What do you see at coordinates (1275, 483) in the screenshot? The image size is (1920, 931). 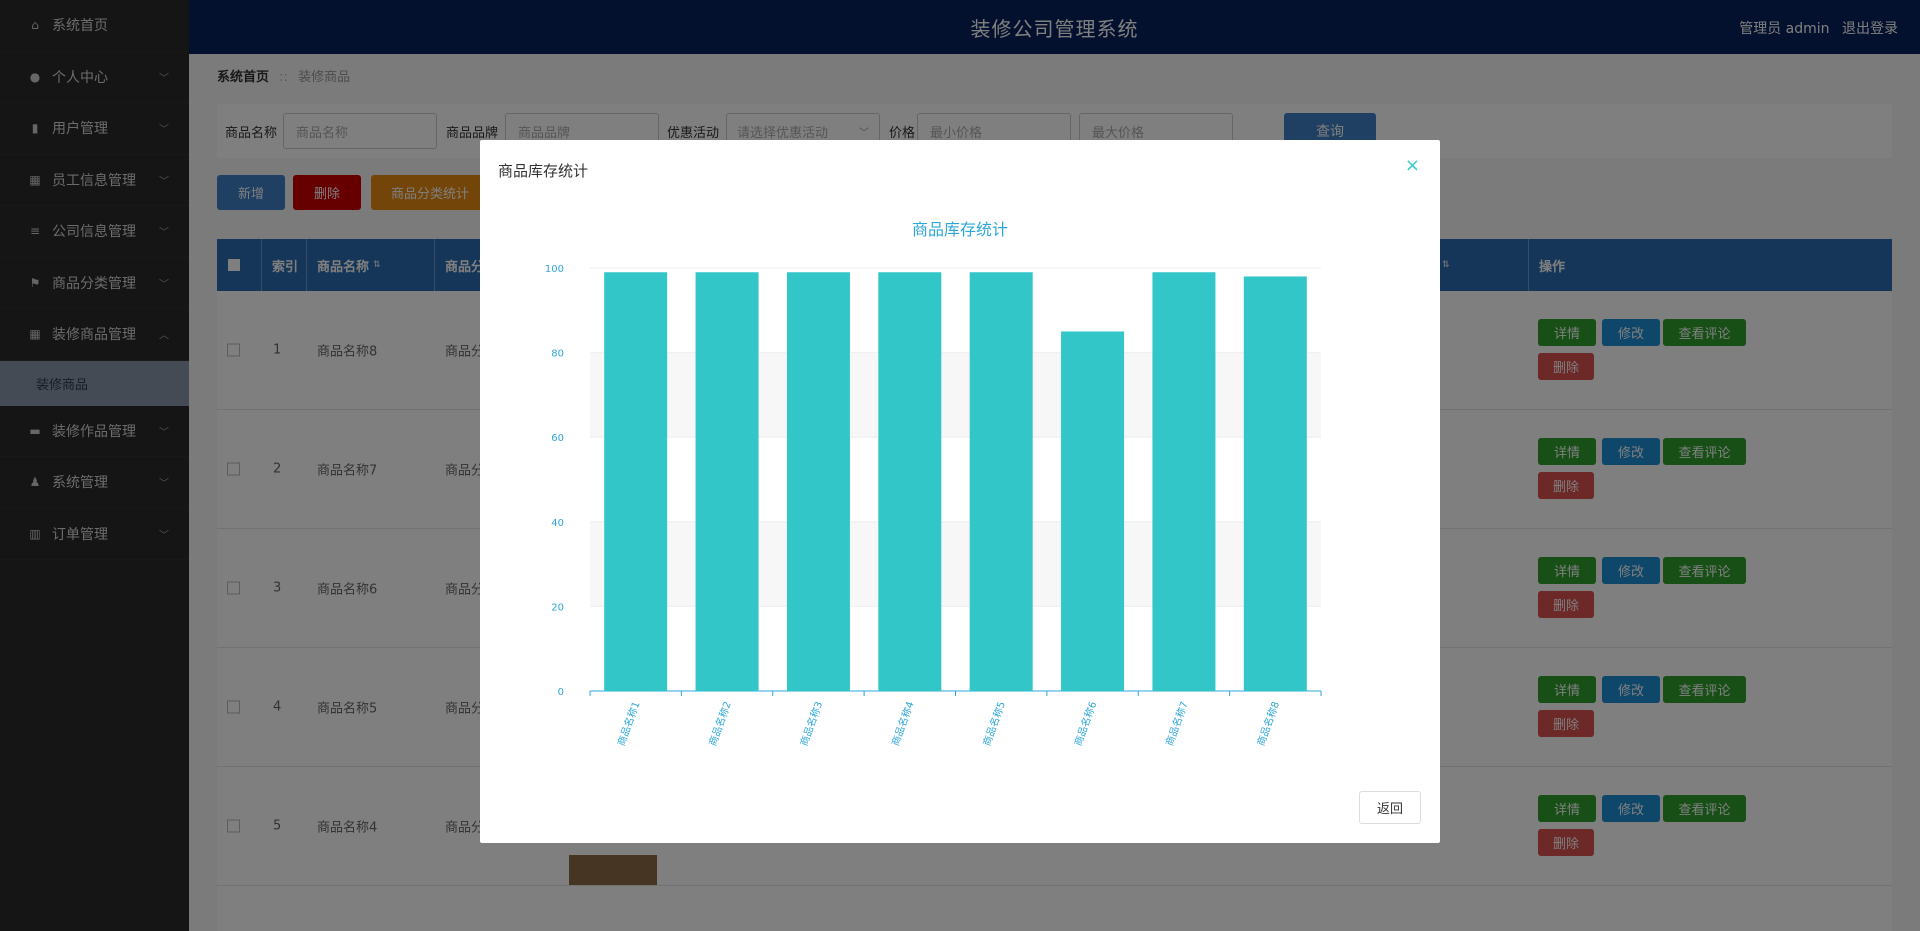 I see `bar-商品名称8` at bounding box center [1275, 483].